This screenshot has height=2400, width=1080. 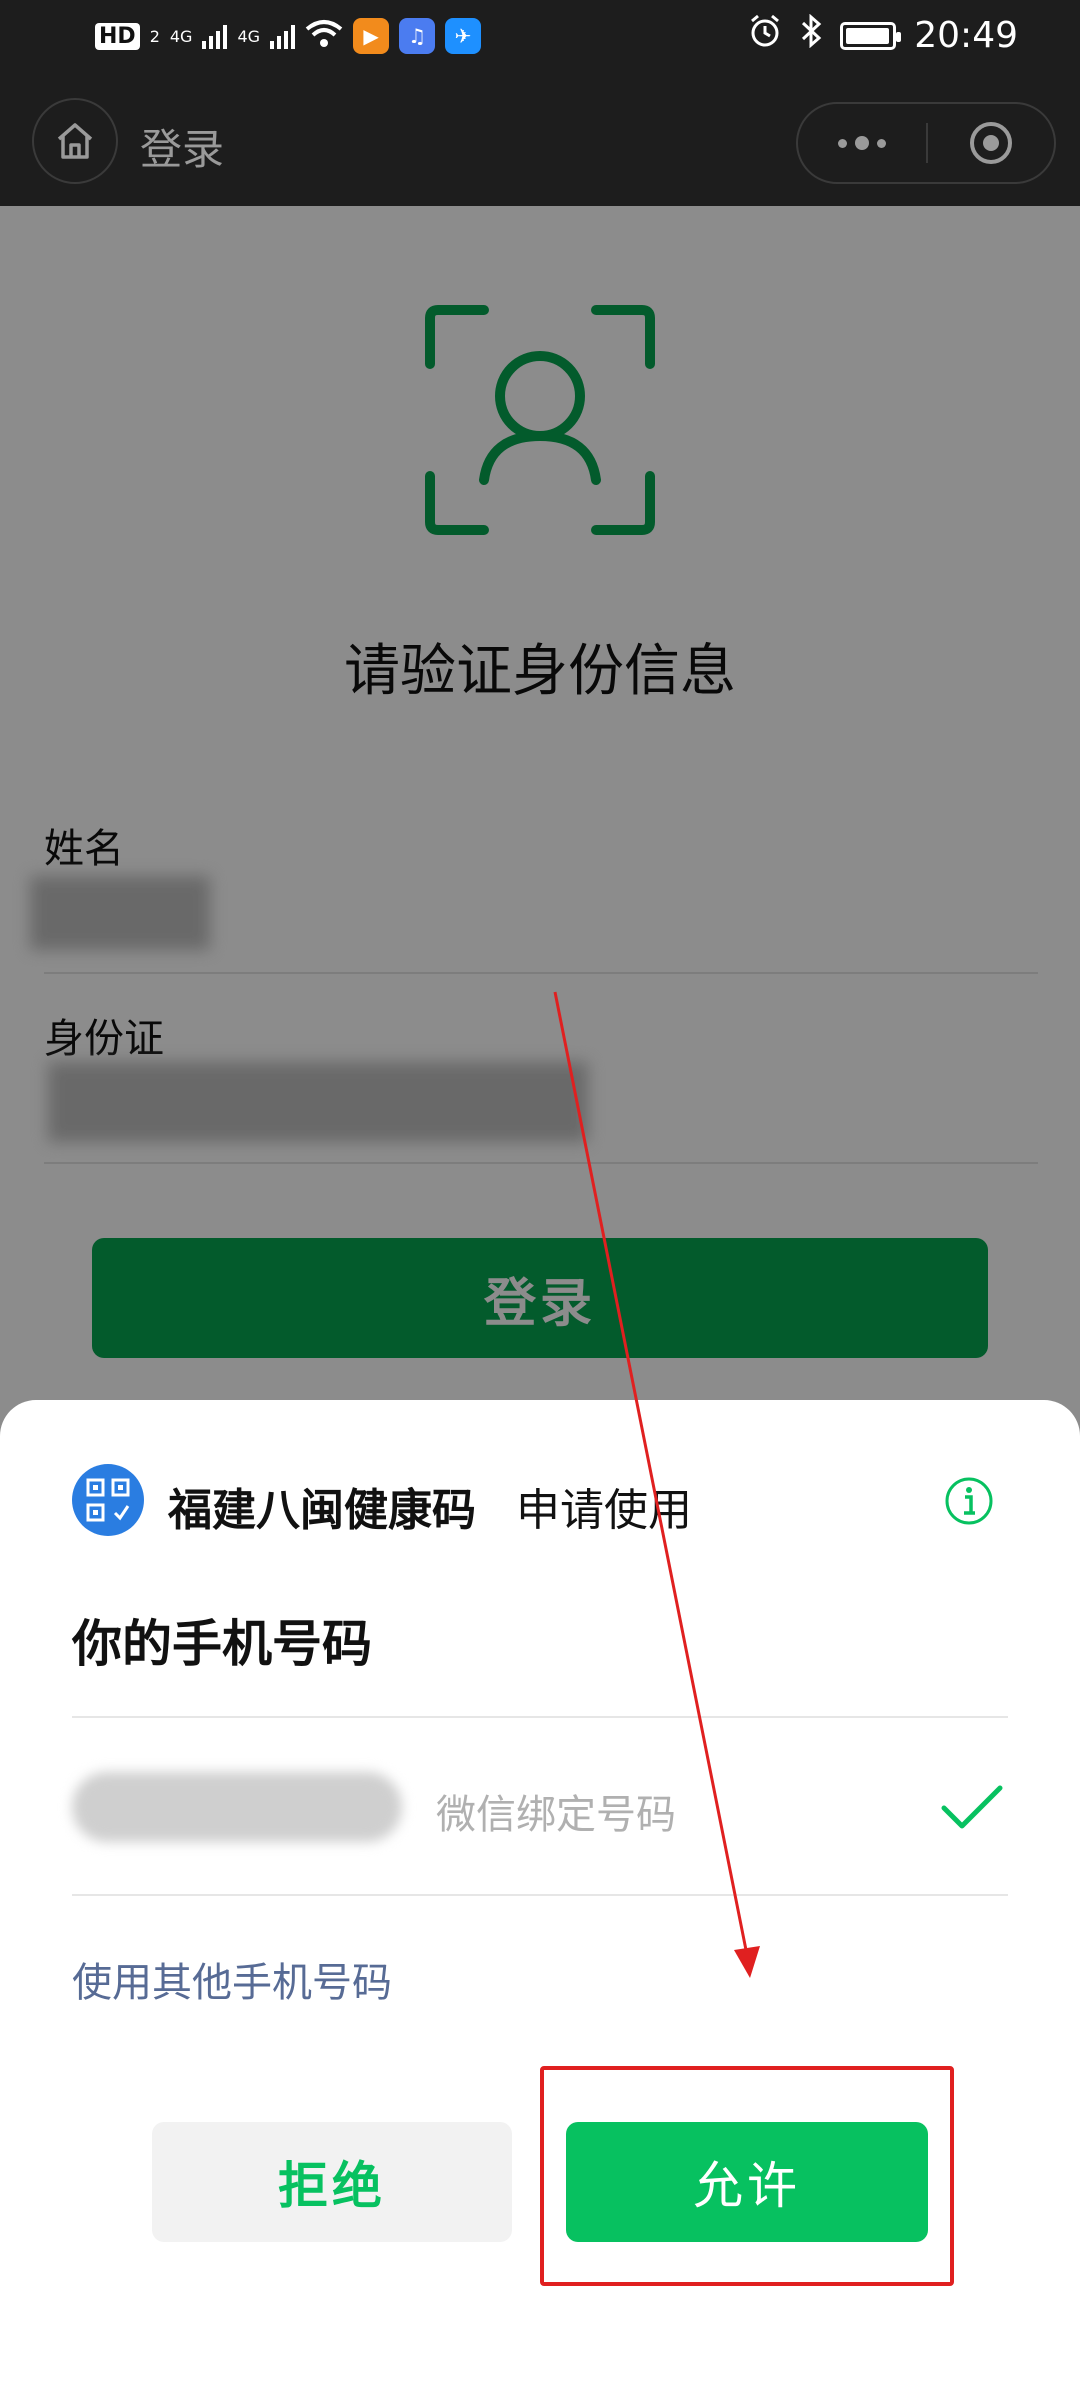 What do you see at coordinates (232, 1979) in the screenshot?
I see `use-other-phone-link: 使用其他手机号码` at bounding box center [232, 1979].